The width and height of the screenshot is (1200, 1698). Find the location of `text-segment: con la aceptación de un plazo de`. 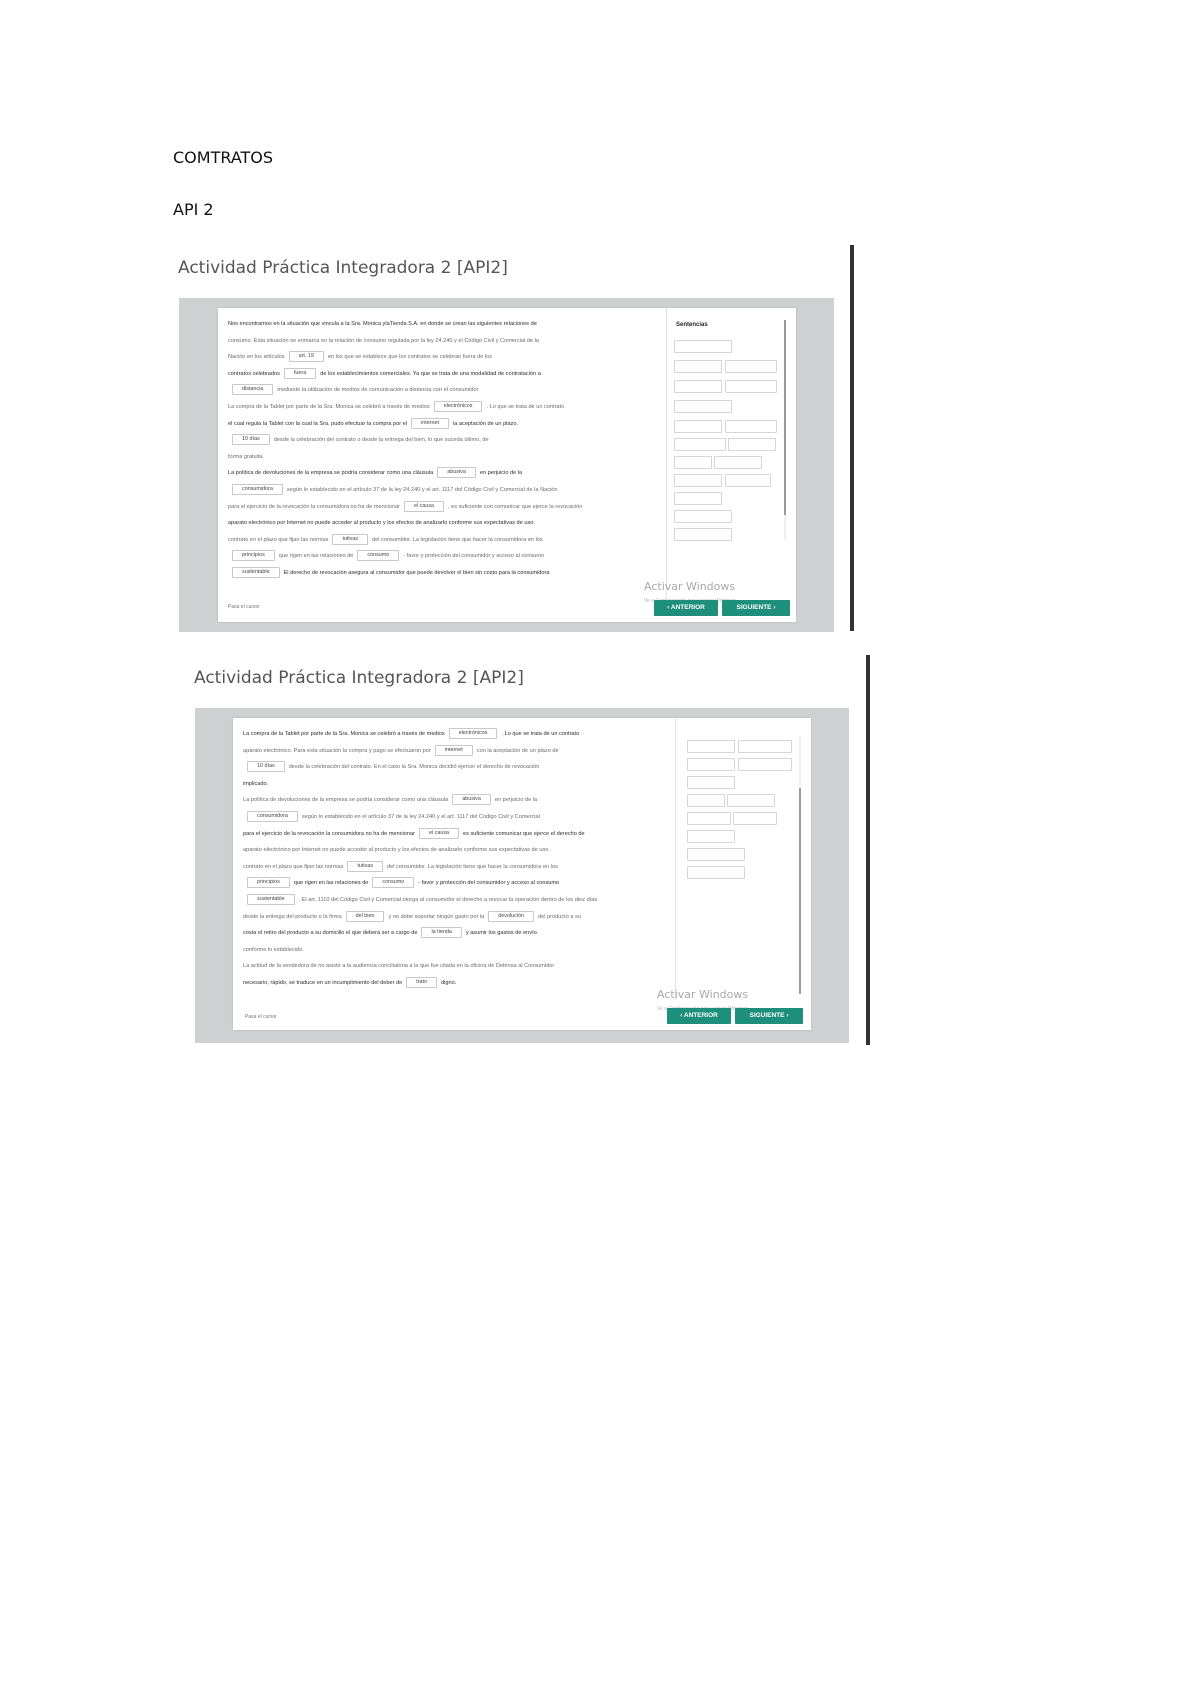

text-segment: con la aceptación de un plazo de is located at coordinates (517, 750).